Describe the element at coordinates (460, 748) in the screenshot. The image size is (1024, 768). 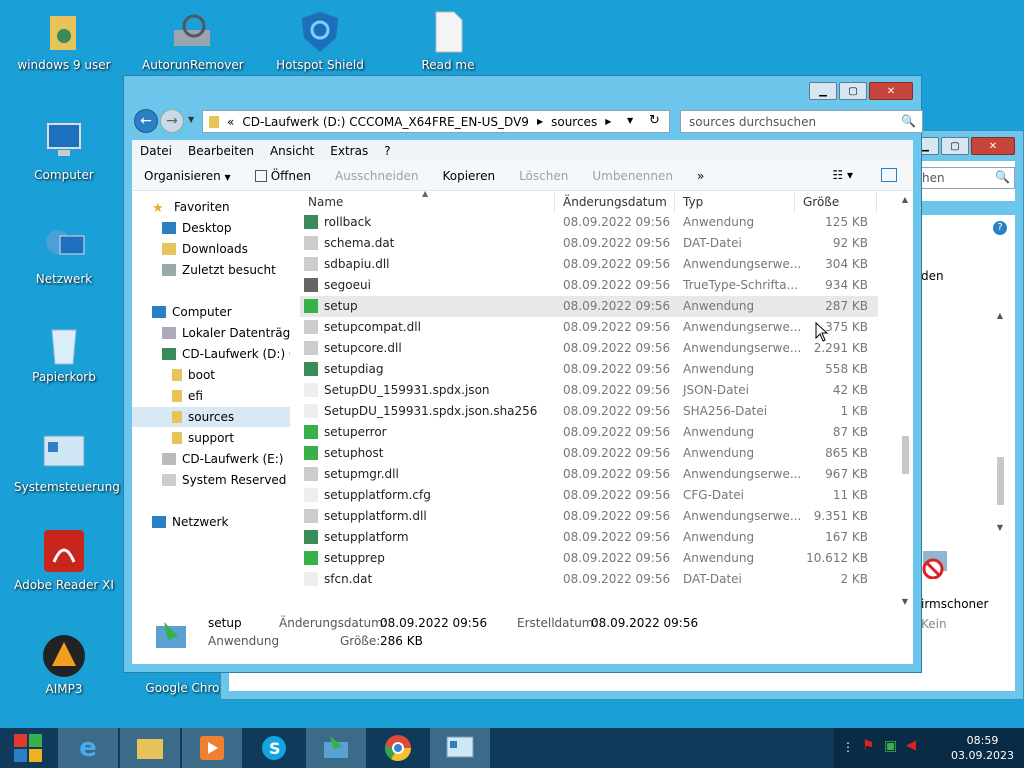
I see `taskbar-control-panel` at that location.